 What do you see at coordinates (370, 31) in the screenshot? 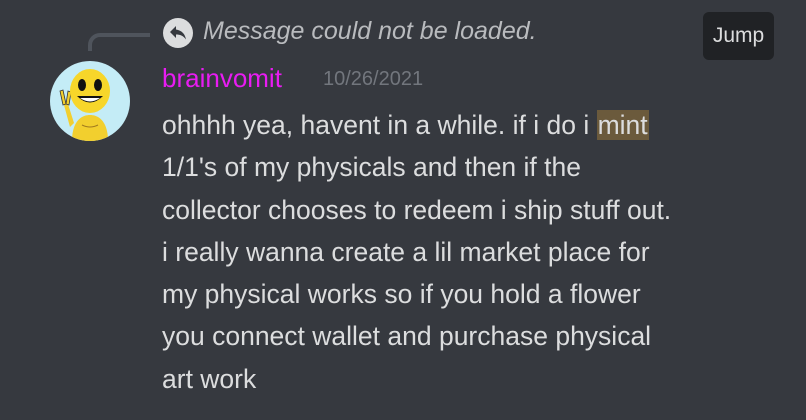
I see `reply-unavailable-text: Message could not be loaded.` at bounding box center [370, 31].